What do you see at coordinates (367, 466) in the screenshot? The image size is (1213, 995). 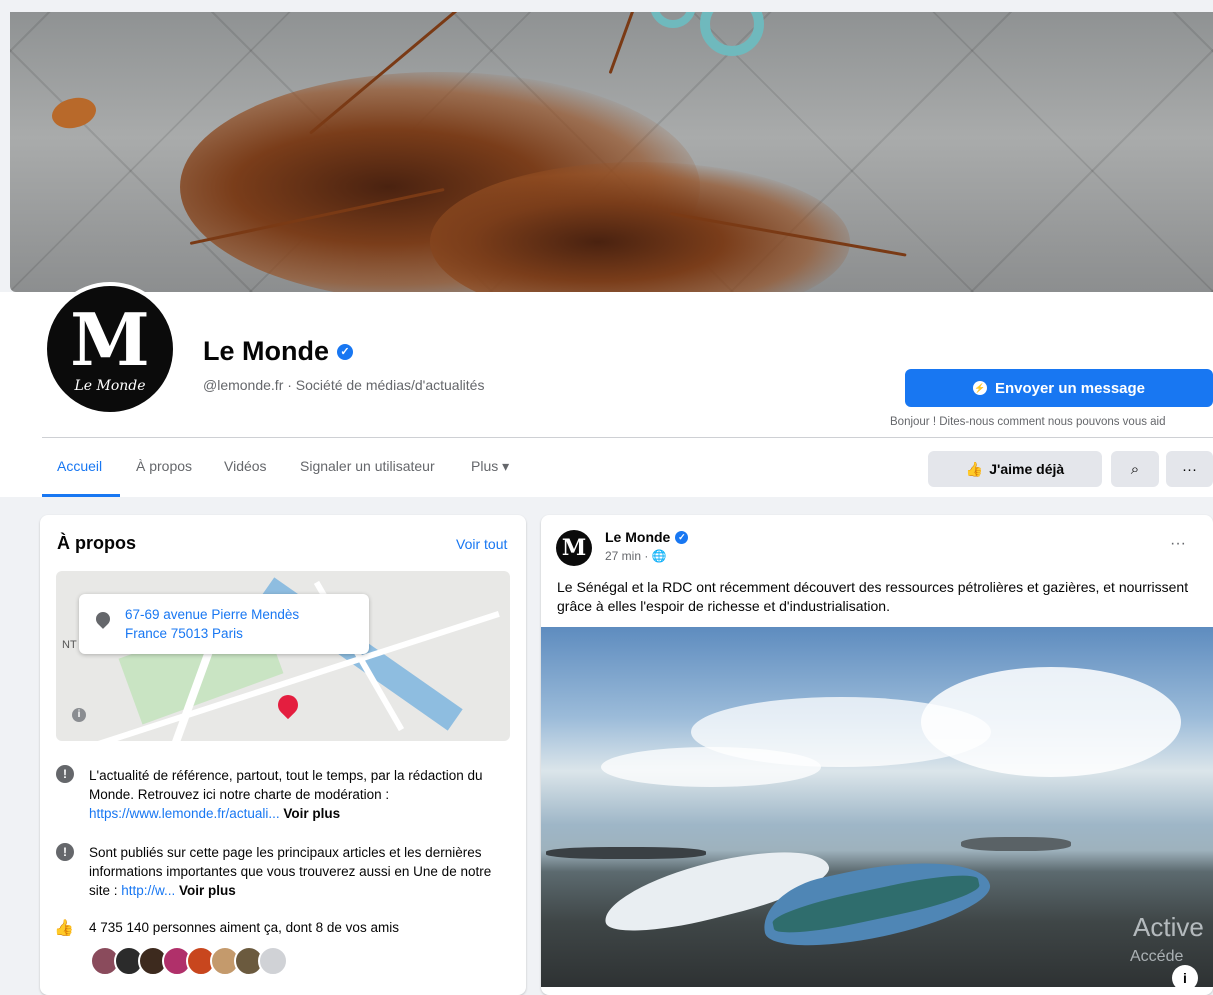 I see `tab-report-user: Signaler un utilisateur` at bounding box center [367, 466].